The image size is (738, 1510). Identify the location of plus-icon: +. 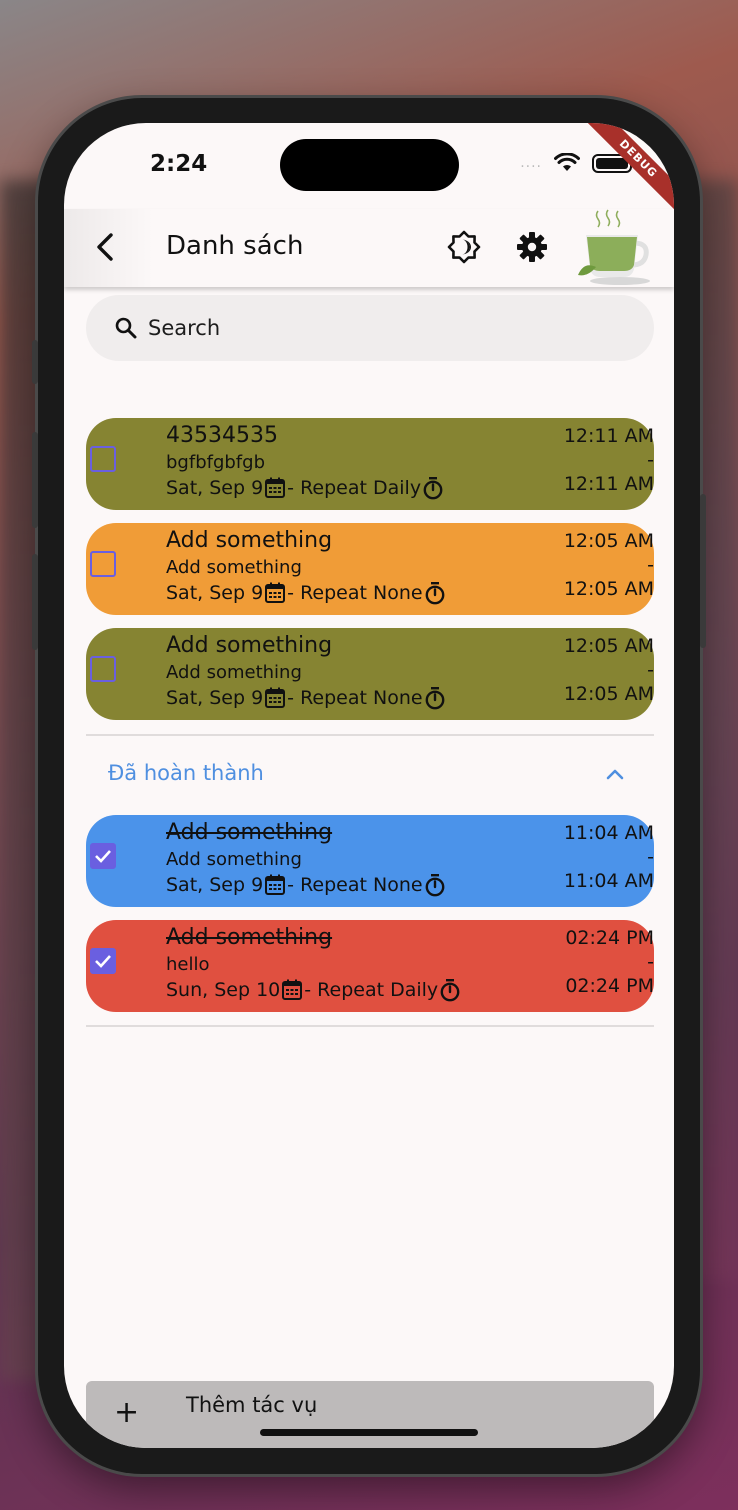
(127, 1412).